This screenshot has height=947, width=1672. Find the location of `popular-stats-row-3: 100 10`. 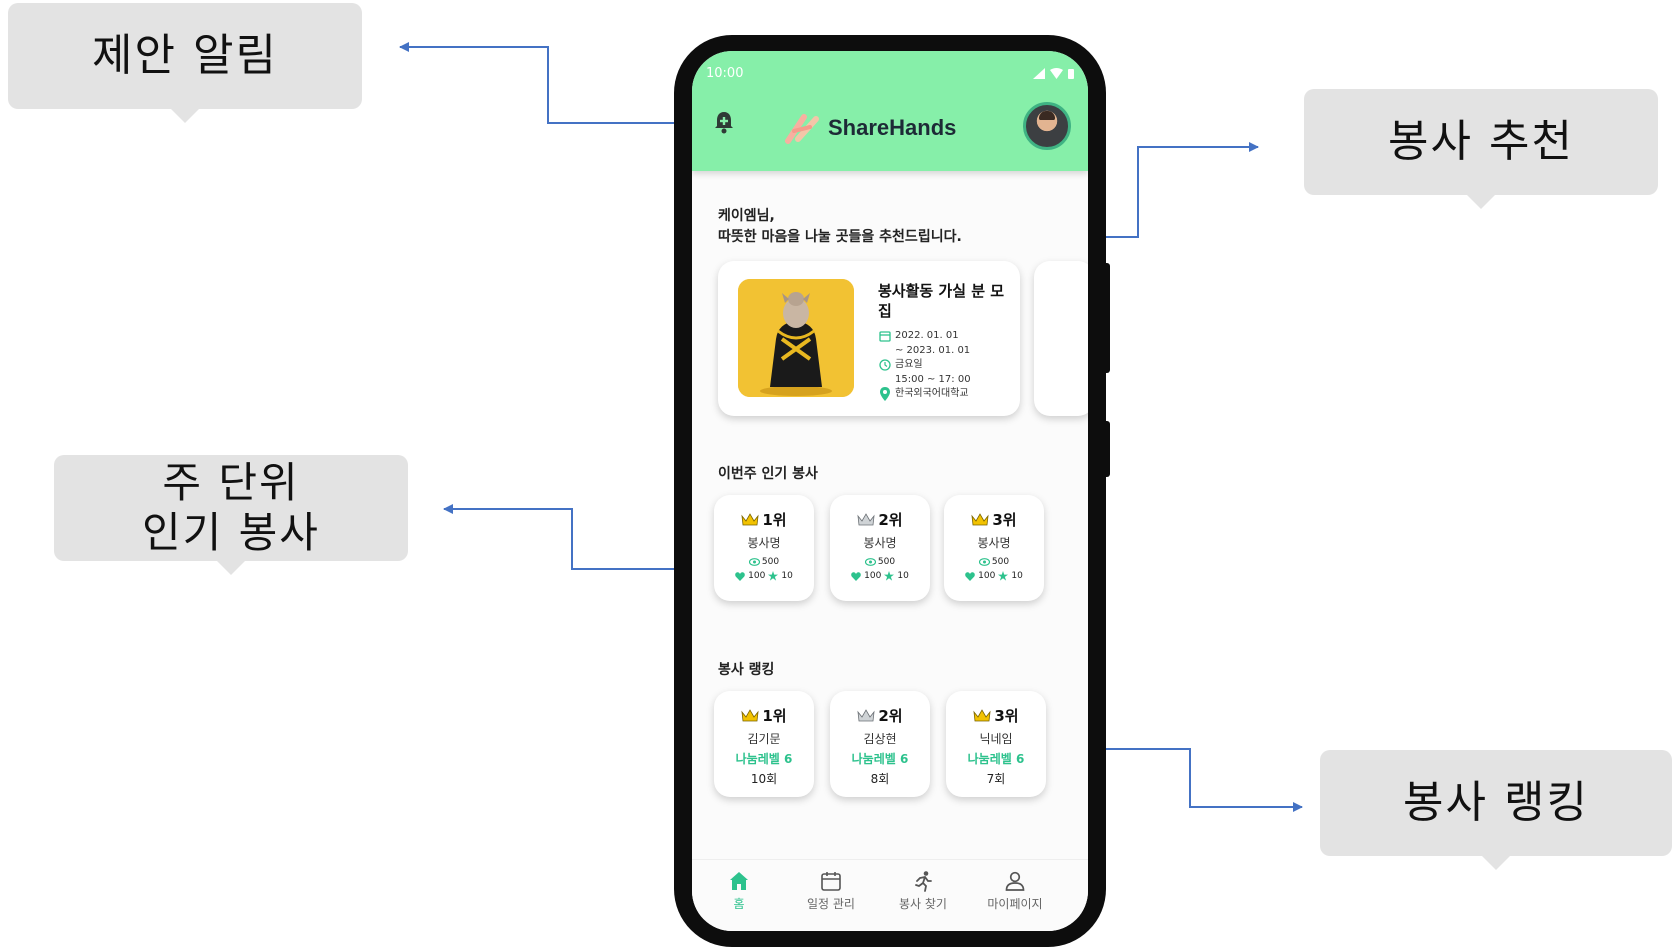

popular-stats-row-3: 100 10 is located at coordinates (994, 576).